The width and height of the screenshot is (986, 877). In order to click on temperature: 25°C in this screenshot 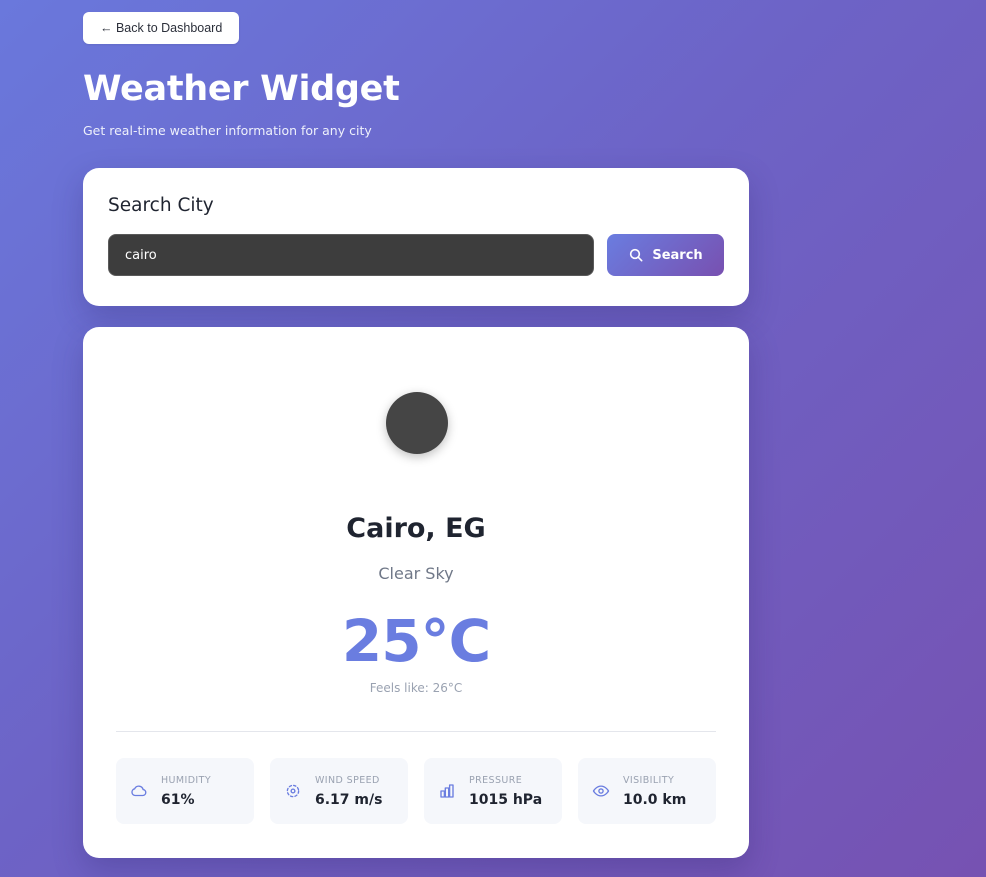, I will do `click(416, 641)`.